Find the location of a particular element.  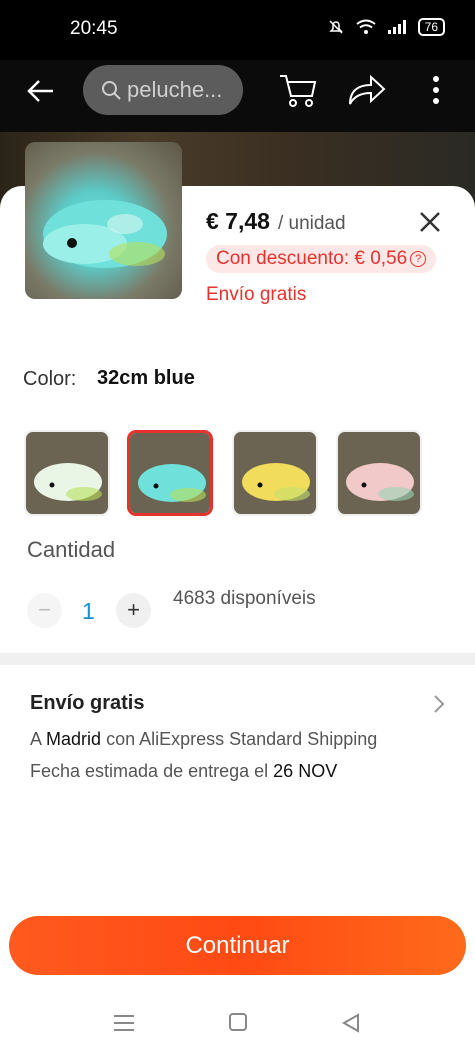

shipping-title: Envío gratis is located at coordinates (87, 703).